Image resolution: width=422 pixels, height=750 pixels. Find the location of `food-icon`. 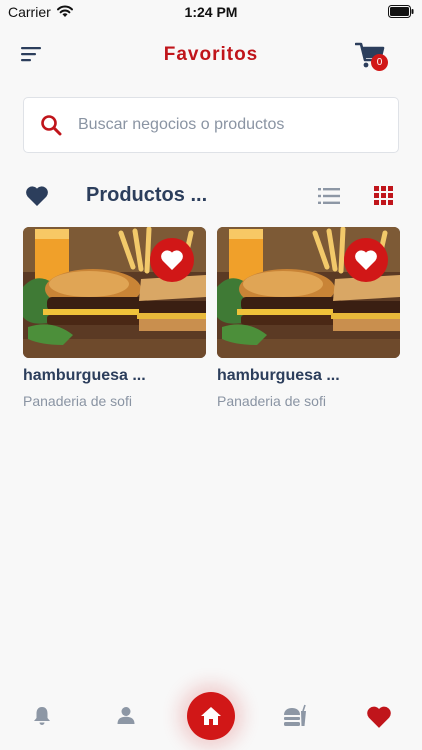

food-icon is located at coordinates (295, 716).